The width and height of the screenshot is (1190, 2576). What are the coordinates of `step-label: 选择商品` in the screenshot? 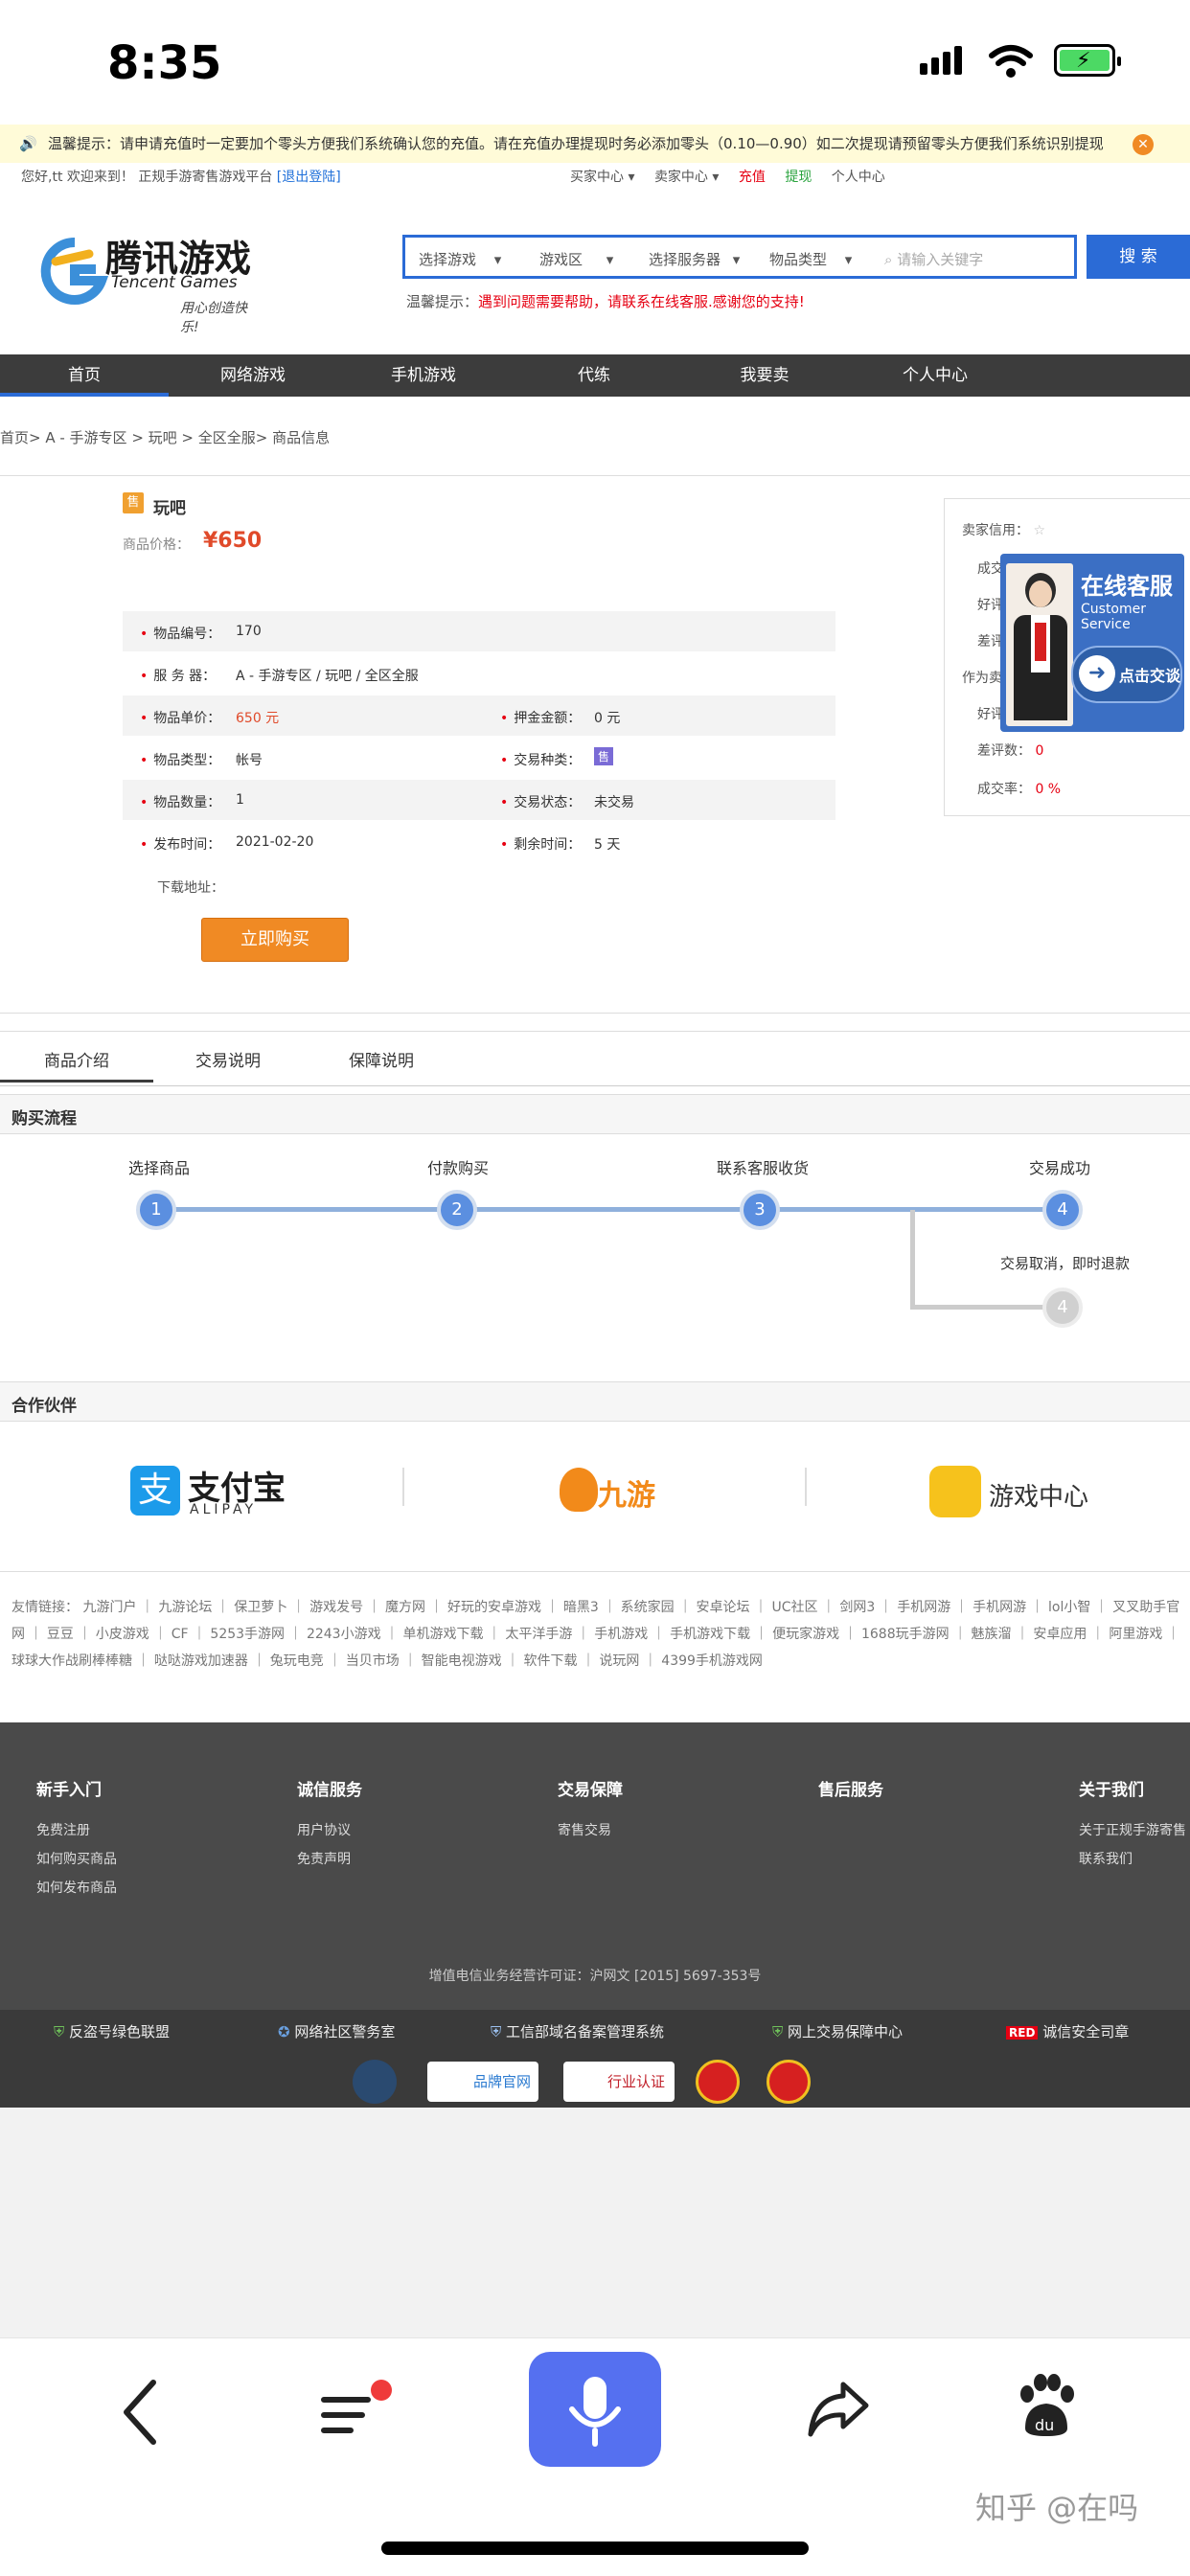 It's located at (159, 1168).